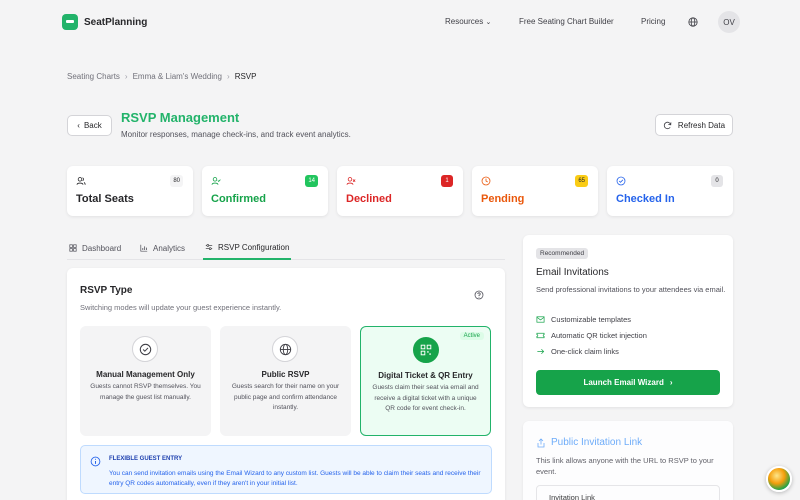 Image resolution: width=800 pixels, height=500 pixels. What do you see at coordinates (146, 459) in the screenshot?
I see `info-title: FLEXIBLE GUEST ENTRY` at bounding box center [146, 459].